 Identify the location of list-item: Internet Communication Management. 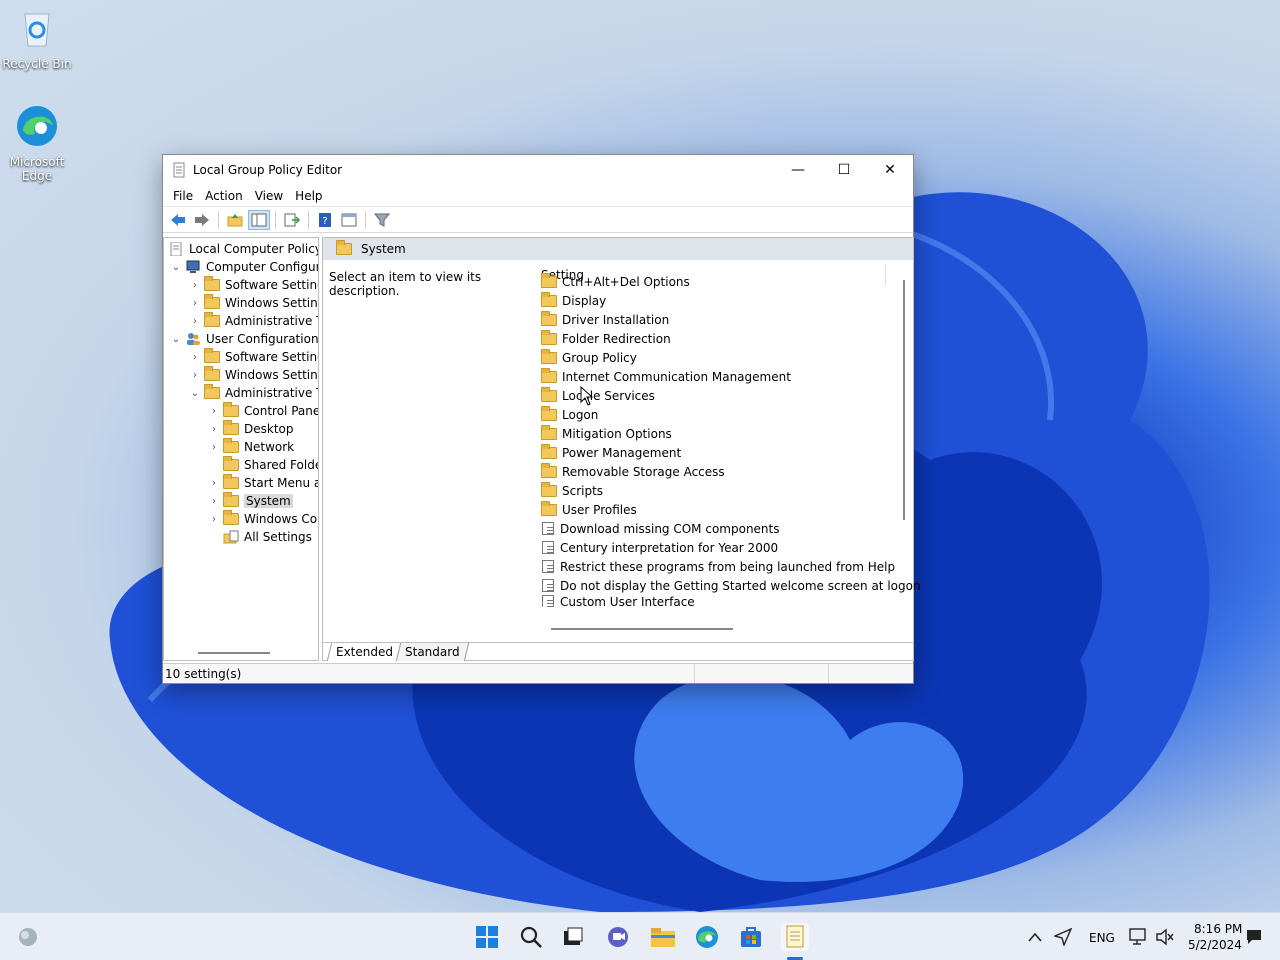
(665, 376).